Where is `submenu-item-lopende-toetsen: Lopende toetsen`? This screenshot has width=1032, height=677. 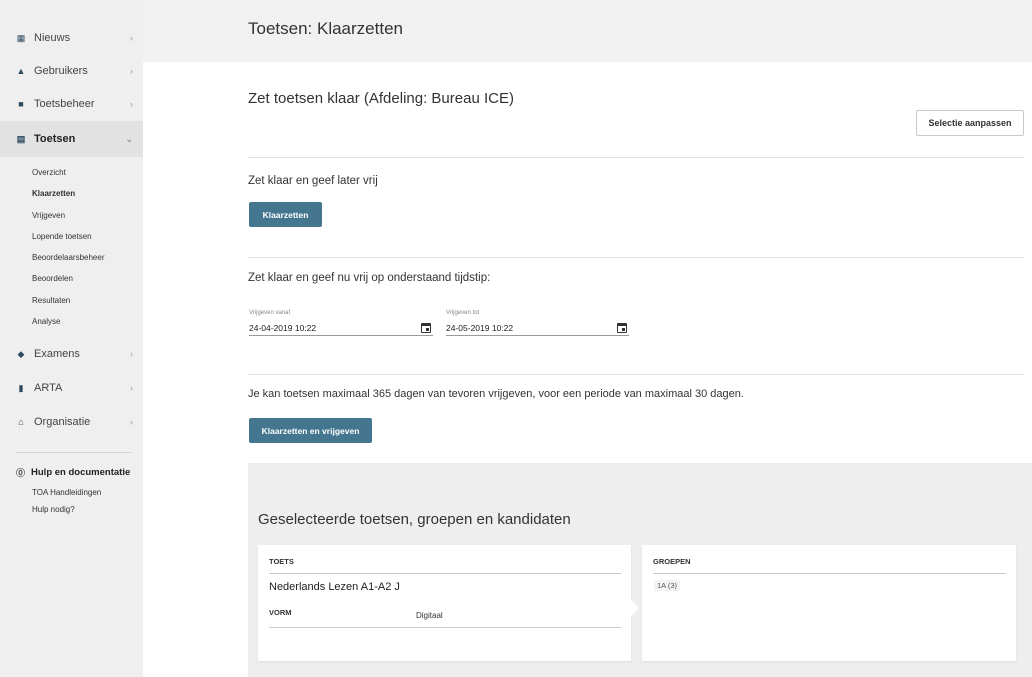
submenu-item-lopende-toetsen: Lopende toetsen is located at coordinates (68, 236).